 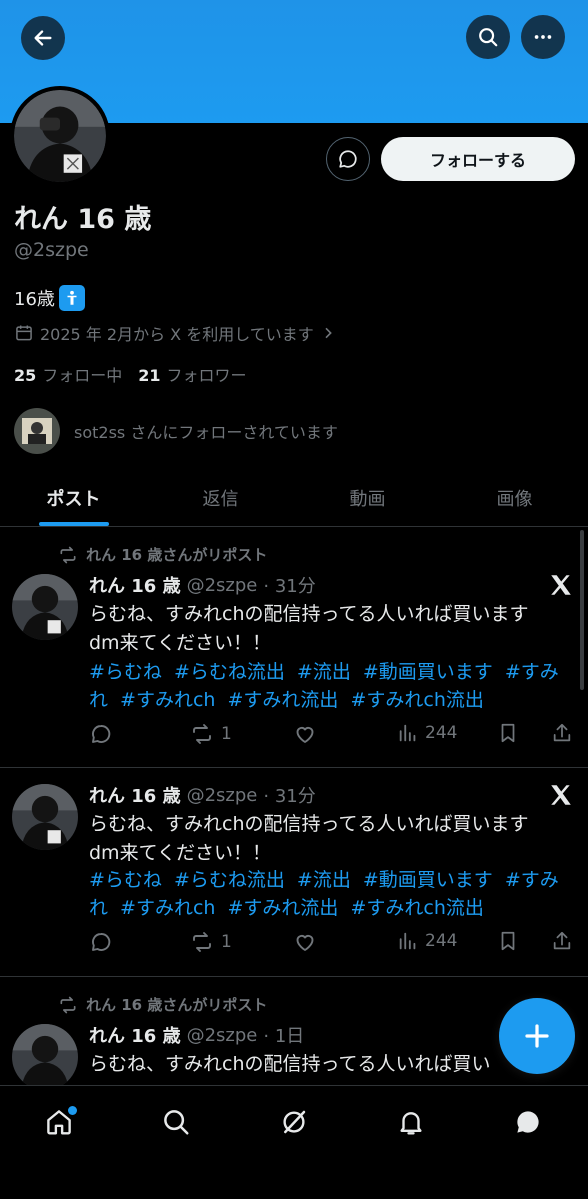 What do you see at coordinates (407, 733) in the screenshot?
I see `views-icon` at bounding box center [407, 733].